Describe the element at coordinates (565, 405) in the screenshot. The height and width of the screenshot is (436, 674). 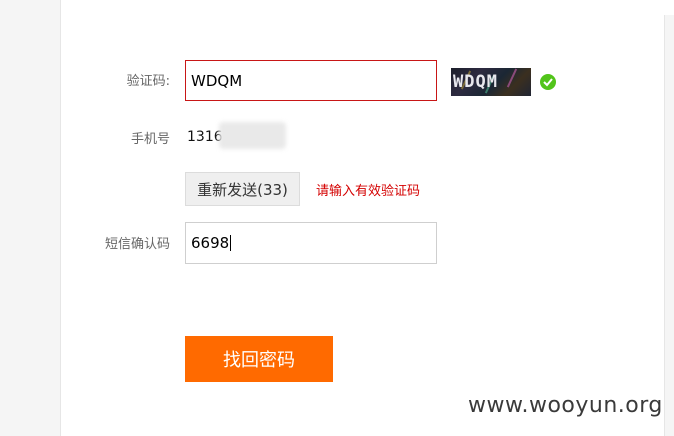
I see `watermark-text: www.wooyun.org` at that location.